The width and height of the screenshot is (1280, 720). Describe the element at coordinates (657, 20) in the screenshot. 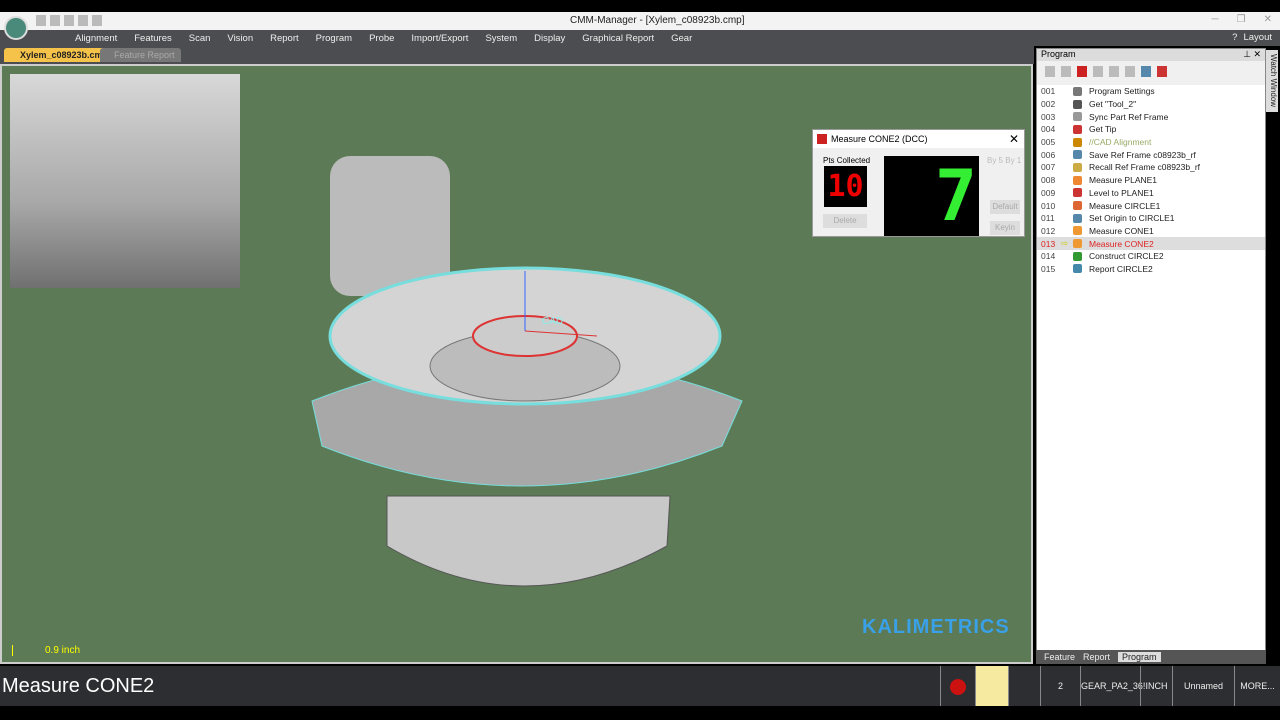

I see `window-title: CMM-Manager - [Xylem_c08923b.cmp]` at that location.